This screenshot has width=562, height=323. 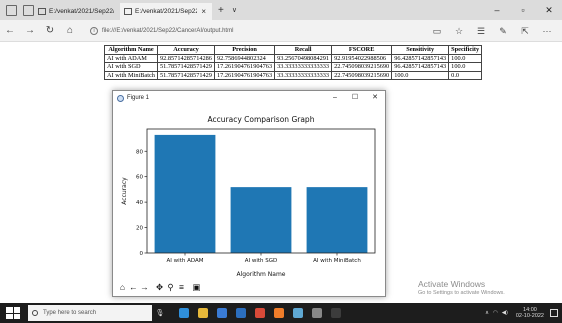 I want to click on forward-arrow-icon: →, so click(x=144, y=287).